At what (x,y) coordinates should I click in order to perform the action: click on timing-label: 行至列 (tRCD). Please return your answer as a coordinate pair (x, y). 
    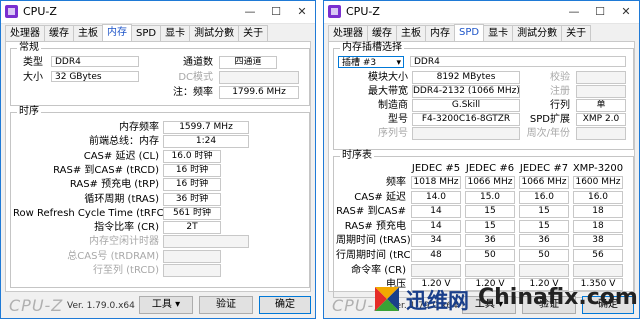
    Looking at the image, I should click on (125, 270).